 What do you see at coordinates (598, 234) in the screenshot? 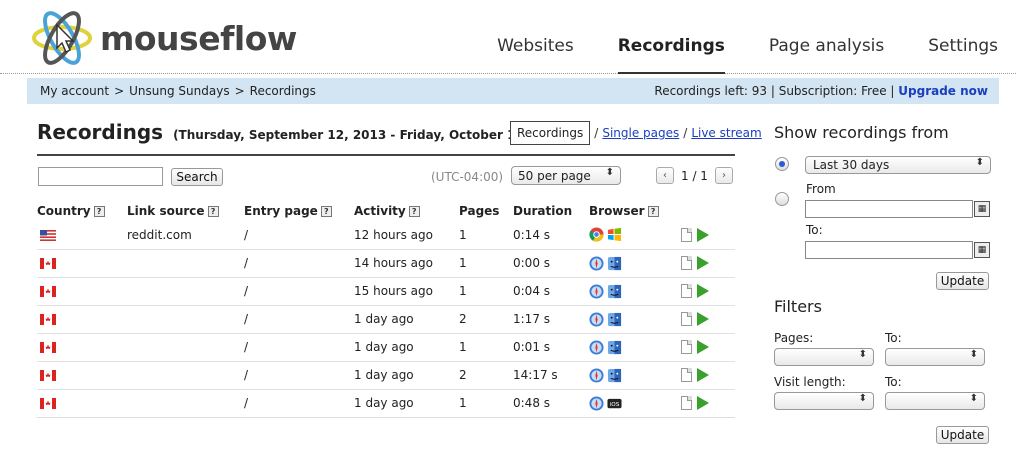
I see `chrome-icon` at bounding box center [598, 234].